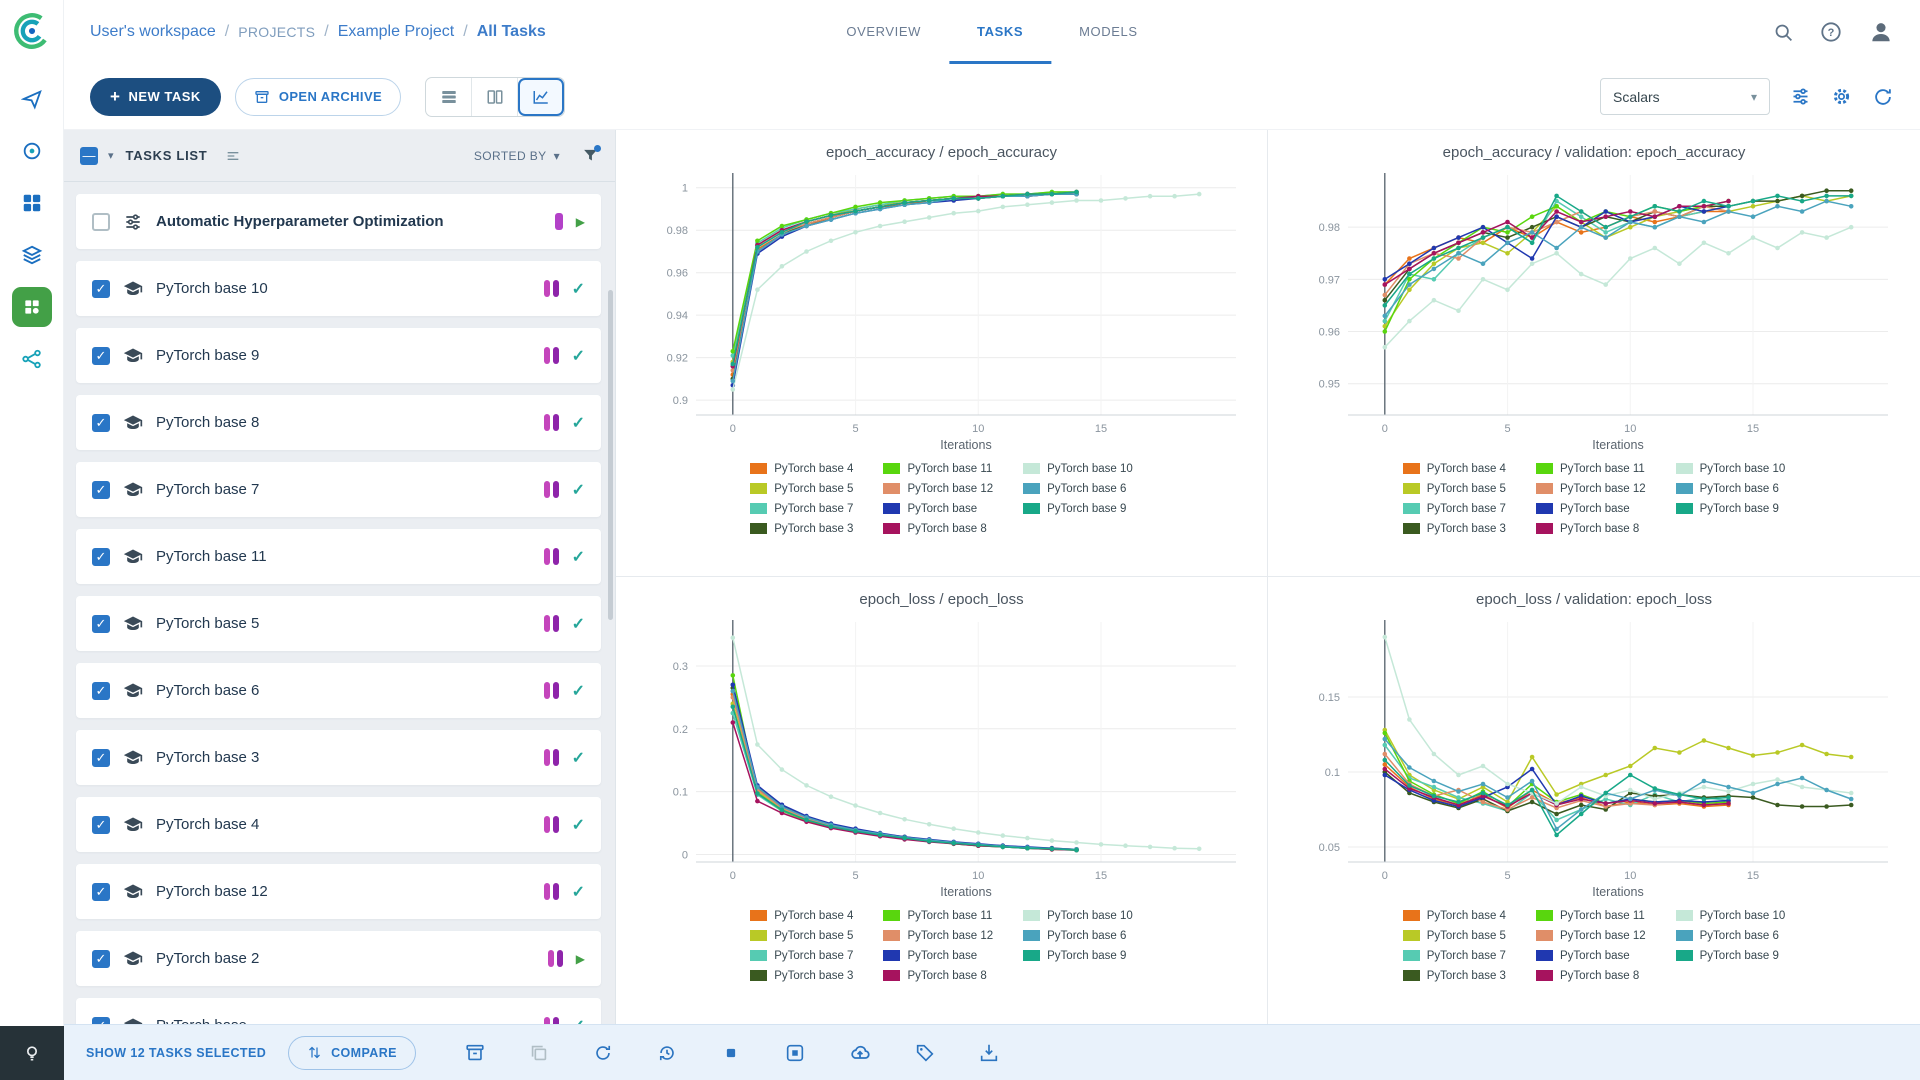  I want to click on task-row: ✓ PyTorch base 7 ✓, so click(338, 489).